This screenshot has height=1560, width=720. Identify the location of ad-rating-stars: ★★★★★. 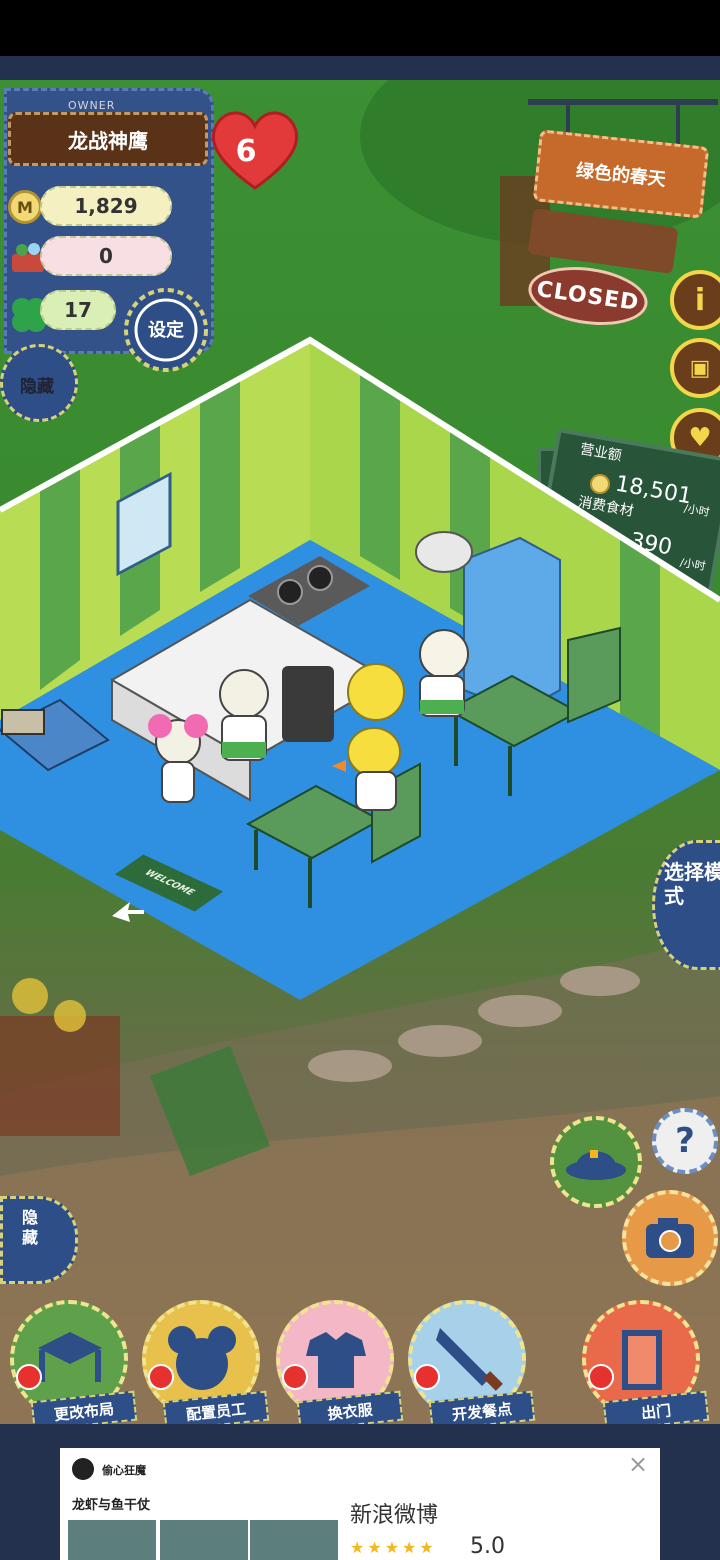
(393, 1547).